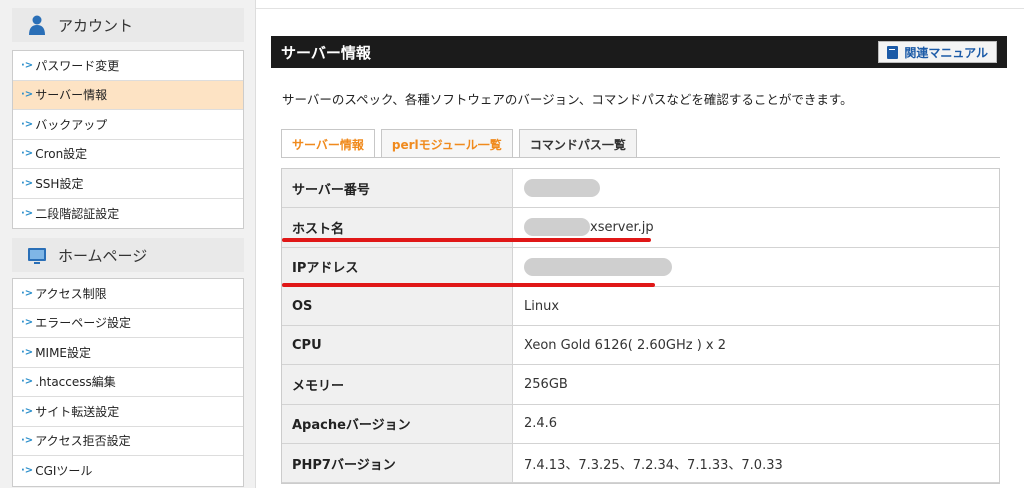 The width and height of the screenshot is (1024, 488). I want to click on row-label: IPアドレス, so click(397, 266).